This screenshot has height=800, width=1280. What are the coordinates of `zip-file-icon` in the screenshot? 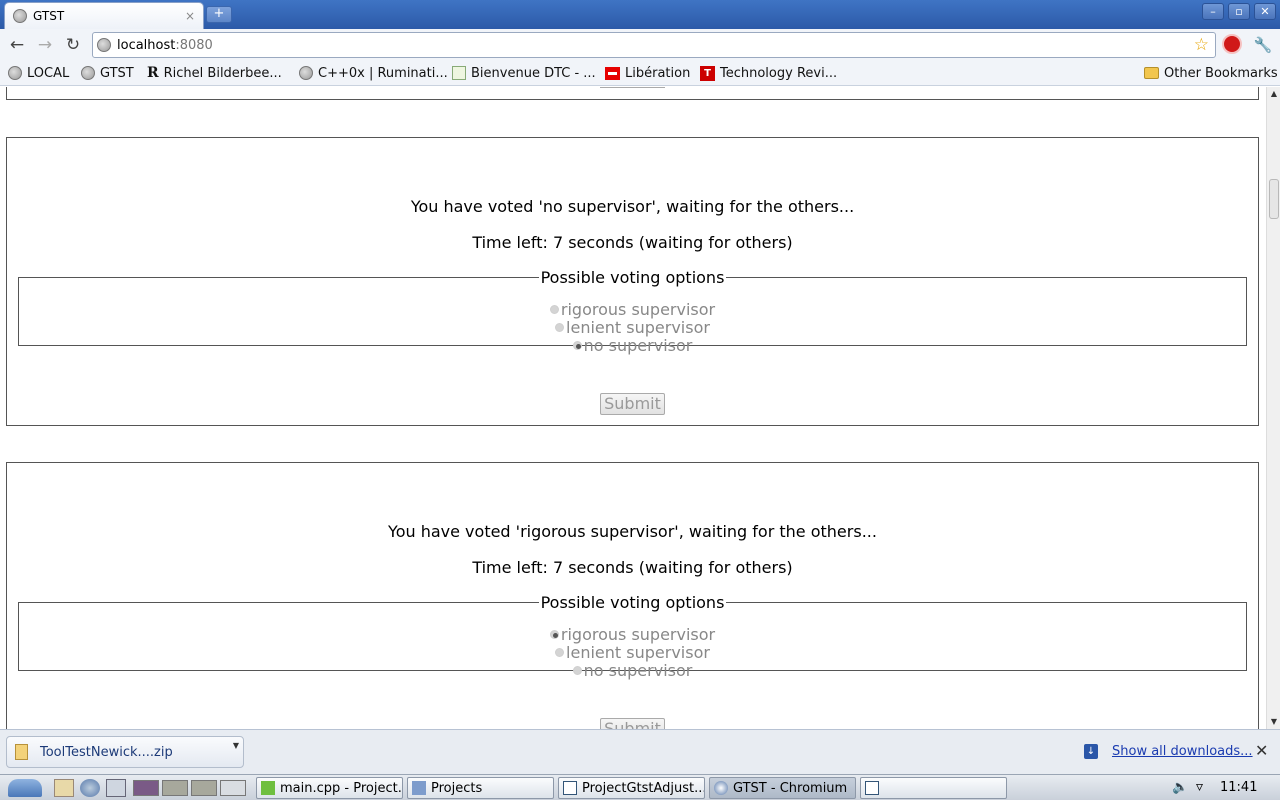 It's located at (21, 752).